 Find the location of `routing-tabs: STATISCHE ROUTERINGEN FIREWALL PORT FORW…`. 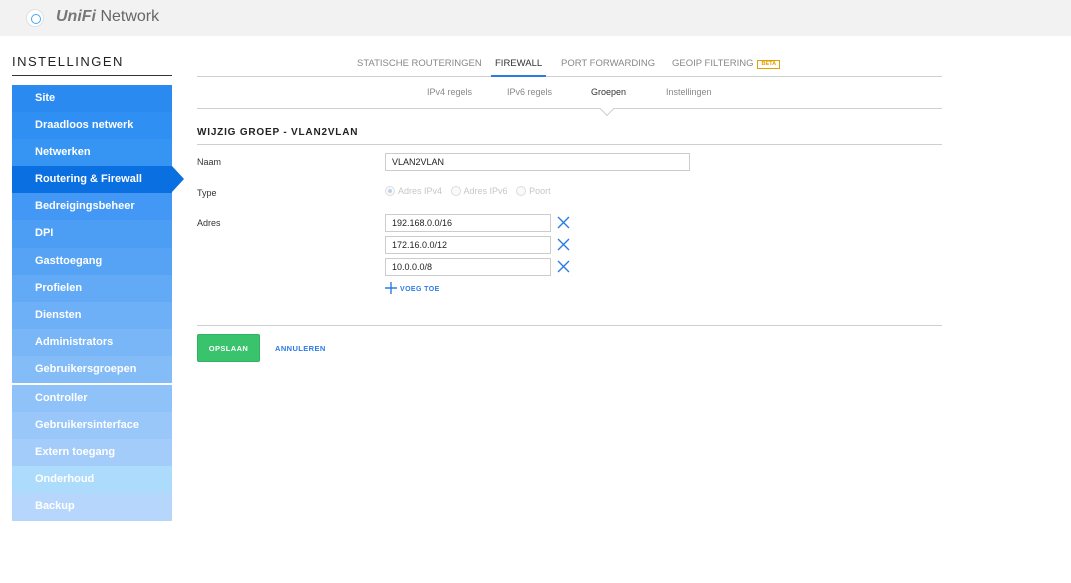

routing-tabs: STATISCHE ROUTERINGEN FIREWALL PORT FORW… is located at coordinates (569, 65).